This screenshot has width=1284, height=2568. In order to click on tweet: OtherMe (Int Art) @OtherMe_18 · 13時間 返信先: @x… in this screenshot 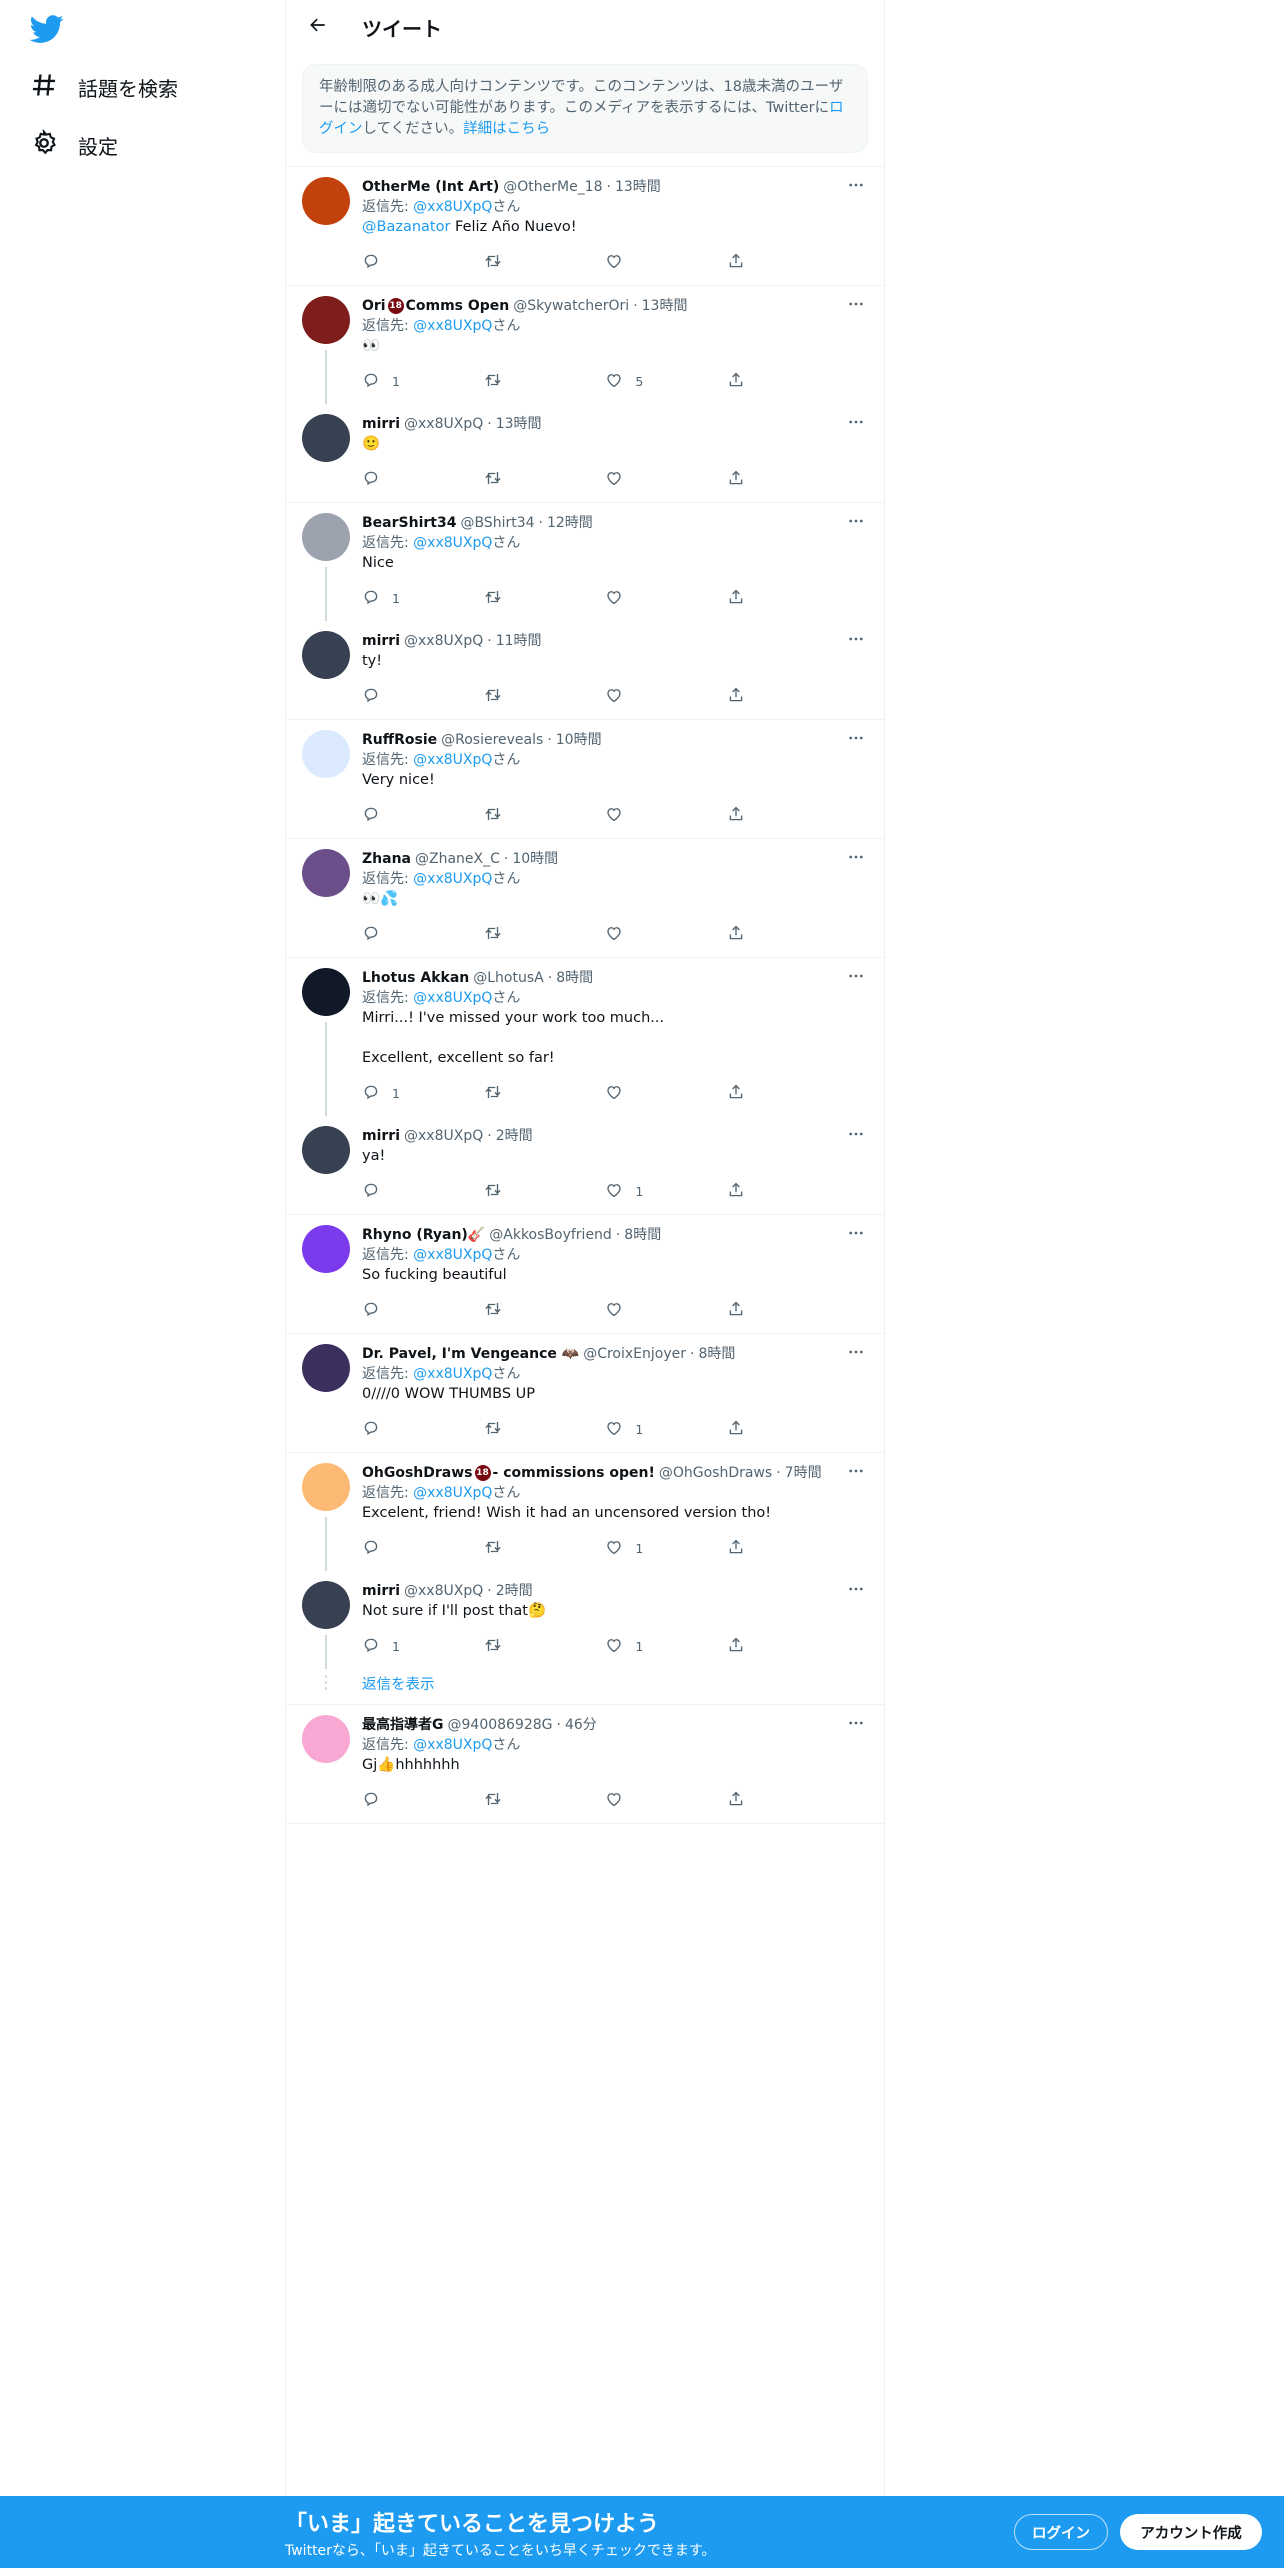, I will do `click(585, 226)`.